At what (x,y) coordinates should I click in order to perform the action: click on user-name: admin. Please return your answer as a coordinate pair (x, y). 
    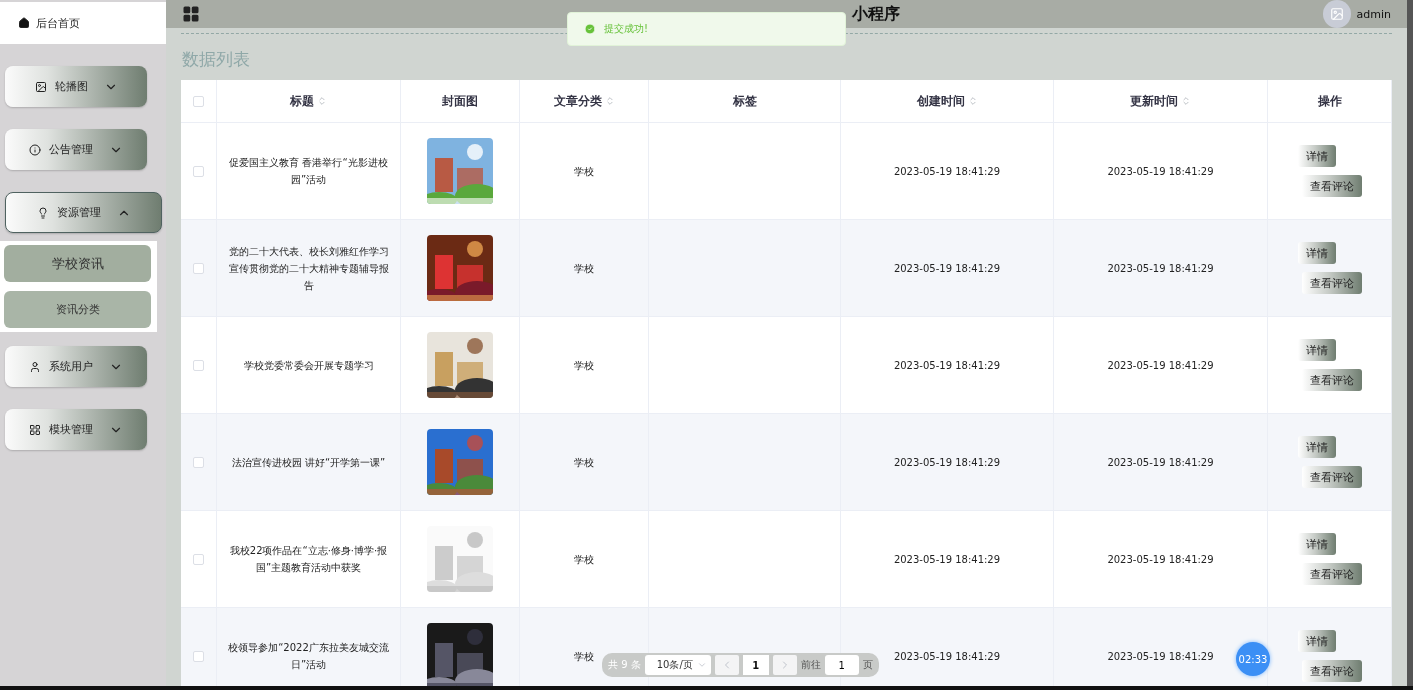
    Looking at the image, I should click on (1373, 14).